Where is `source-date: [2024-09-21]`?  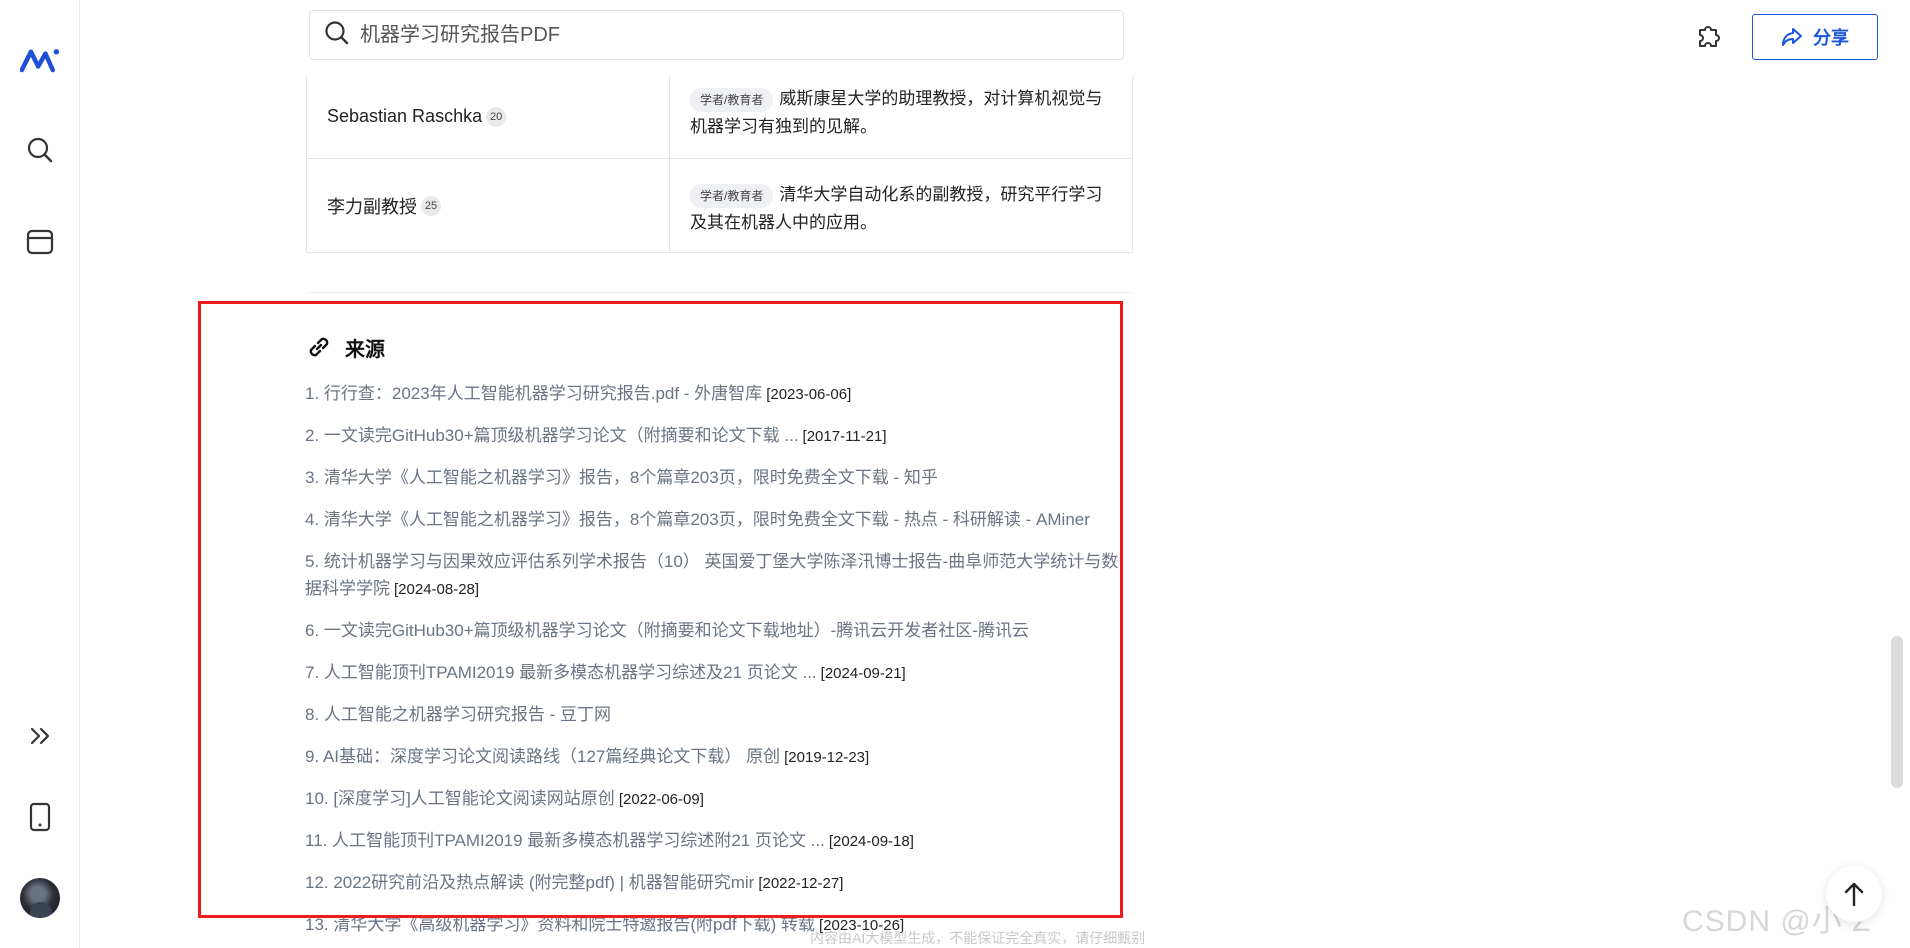
source-date: [2024-09-21] is located at coordinates (863, 673).